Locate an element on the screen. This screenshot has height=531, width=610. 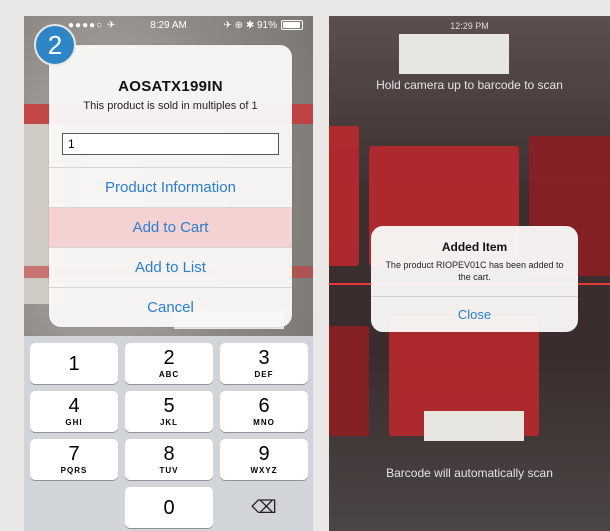
multiples-message: This product is sold in multiples of 1 is located at coordinates (170, 106).